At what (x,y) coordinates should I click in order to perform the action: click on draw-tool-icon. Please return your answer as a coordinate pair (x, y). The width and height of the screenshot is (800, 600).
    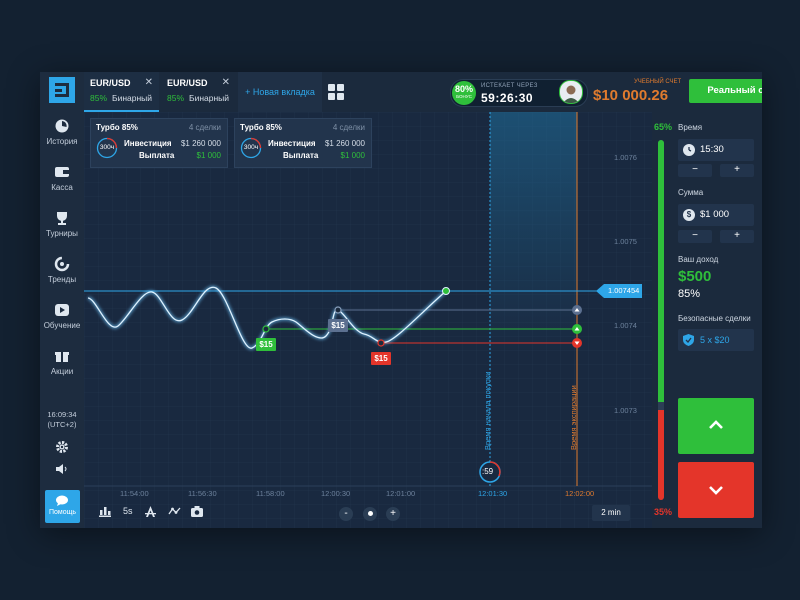
    Looking at the image, I should click on (150, 512).